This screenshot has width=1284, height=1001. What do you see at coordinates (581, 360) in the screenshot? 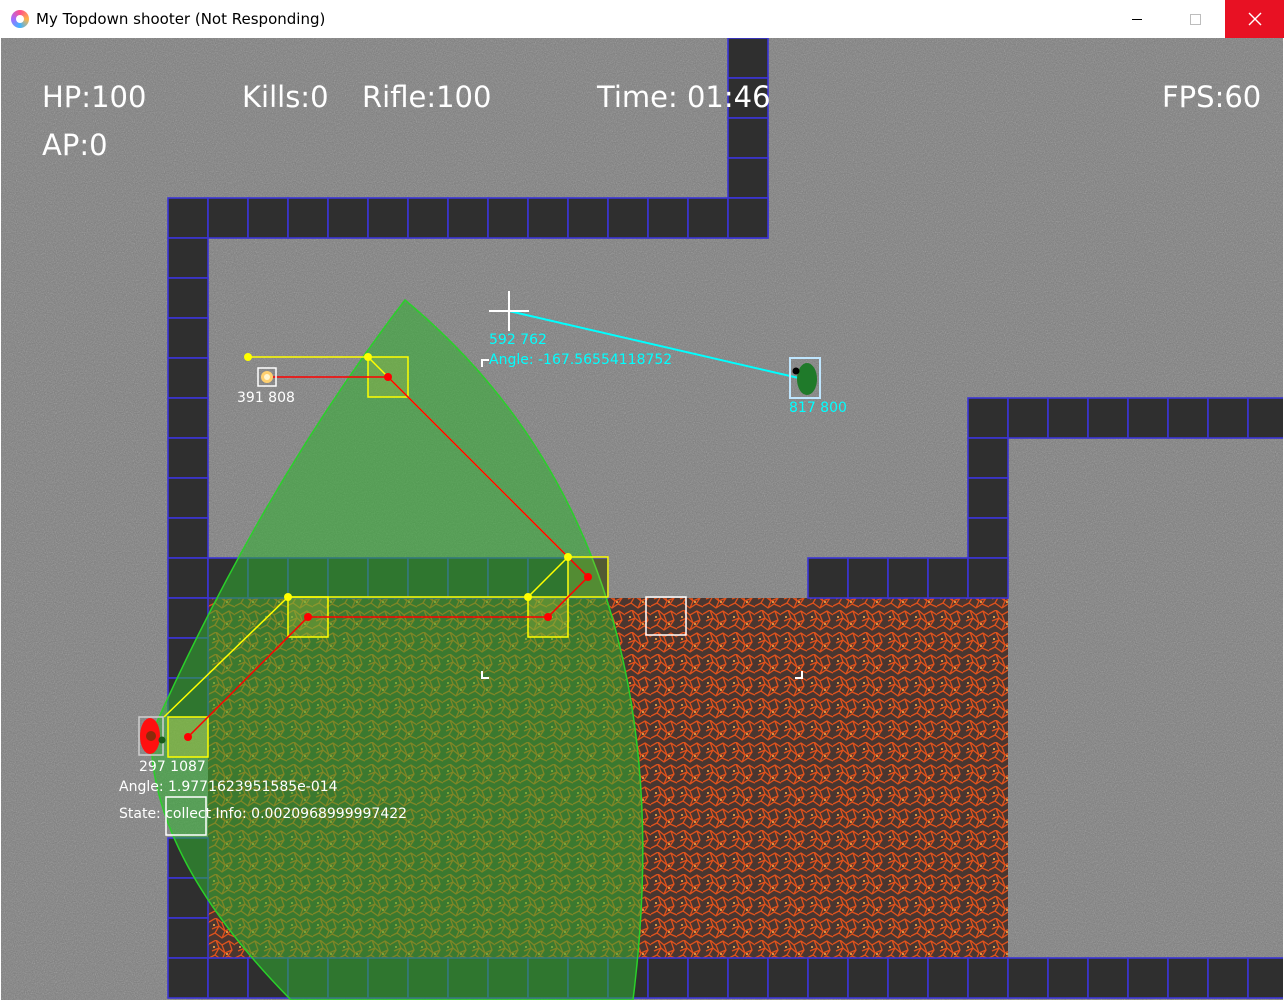
I see `cursor-angle-label: Angle: -167.56554118752` at bounding box center [581, 360].